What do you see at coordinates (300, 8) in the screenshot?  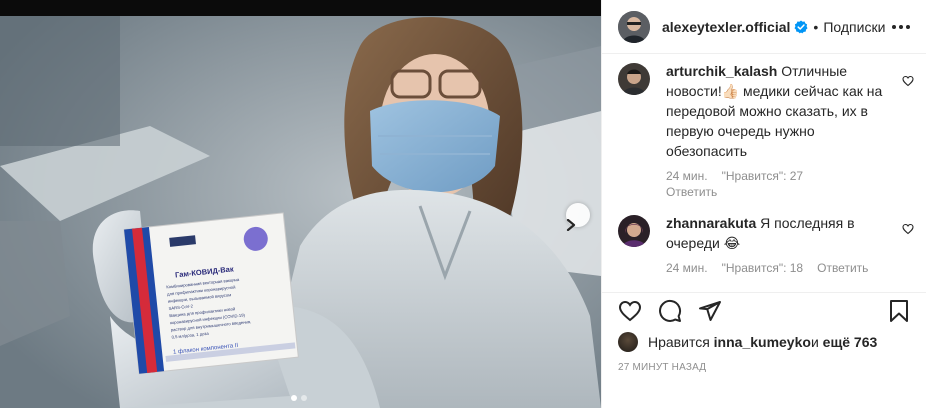 I see `image-top-bar` at bounding box center [300, 8].